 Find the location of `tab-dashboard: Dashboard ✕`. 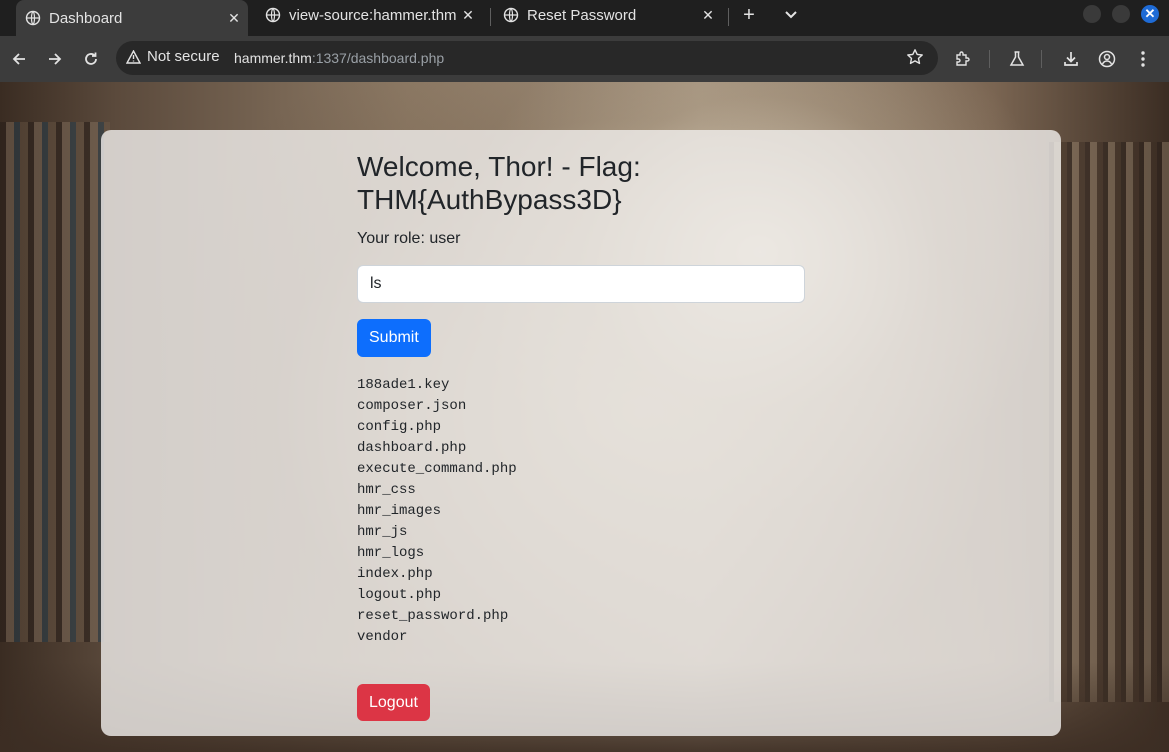

tab-dashboard: Dashboard ✕ is located at coordinates (132, 18).